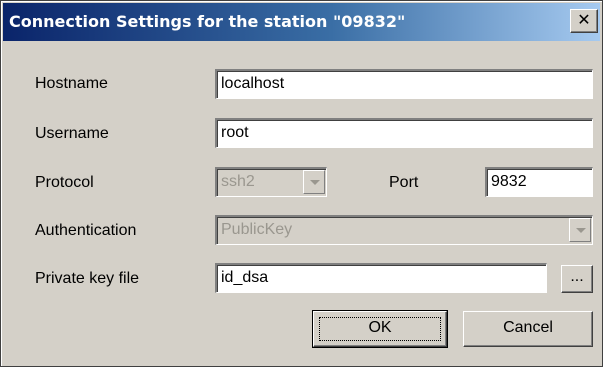 The width and height of the screenshot is (603, 367). What do you see at coordinates (86, 230) in the screenshot?
I see `authentication-label: Authentication` at bounding box center [86, 230].